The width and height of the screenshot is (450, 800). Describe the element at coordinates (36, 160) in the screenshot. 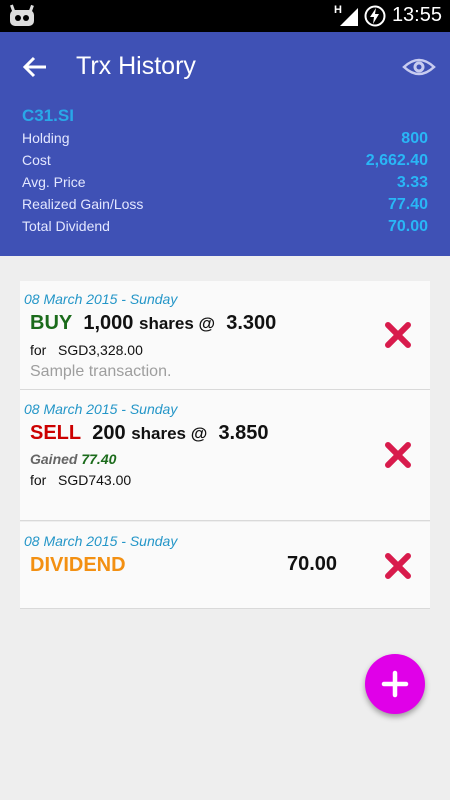

I see `summary-label: Cost` at that location.